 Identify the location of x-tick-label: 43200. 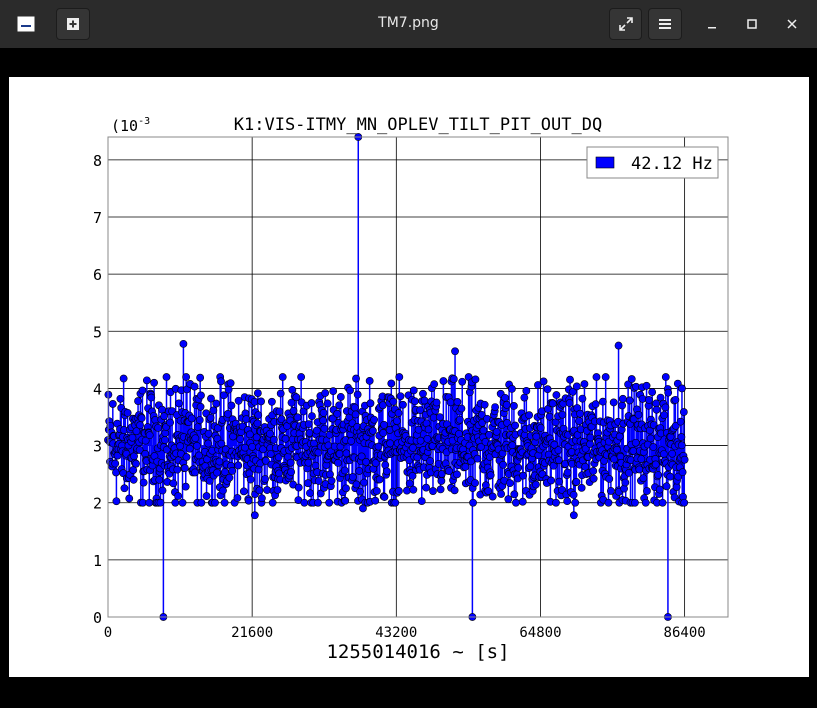
(396, 633).